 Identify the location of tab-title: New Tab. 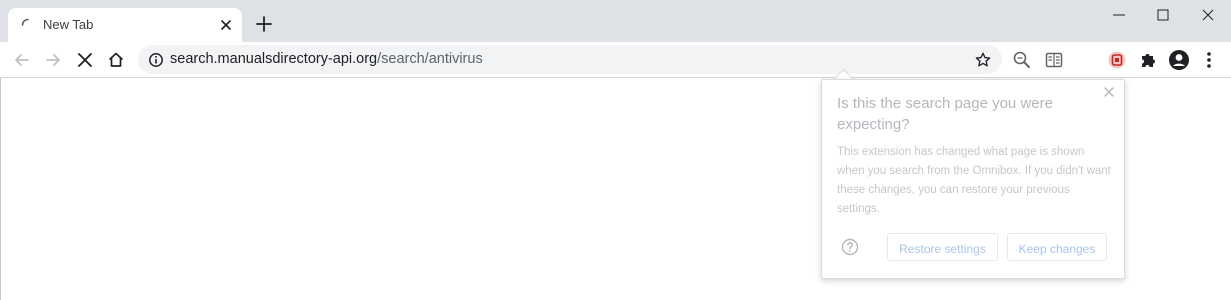
(68, 24).